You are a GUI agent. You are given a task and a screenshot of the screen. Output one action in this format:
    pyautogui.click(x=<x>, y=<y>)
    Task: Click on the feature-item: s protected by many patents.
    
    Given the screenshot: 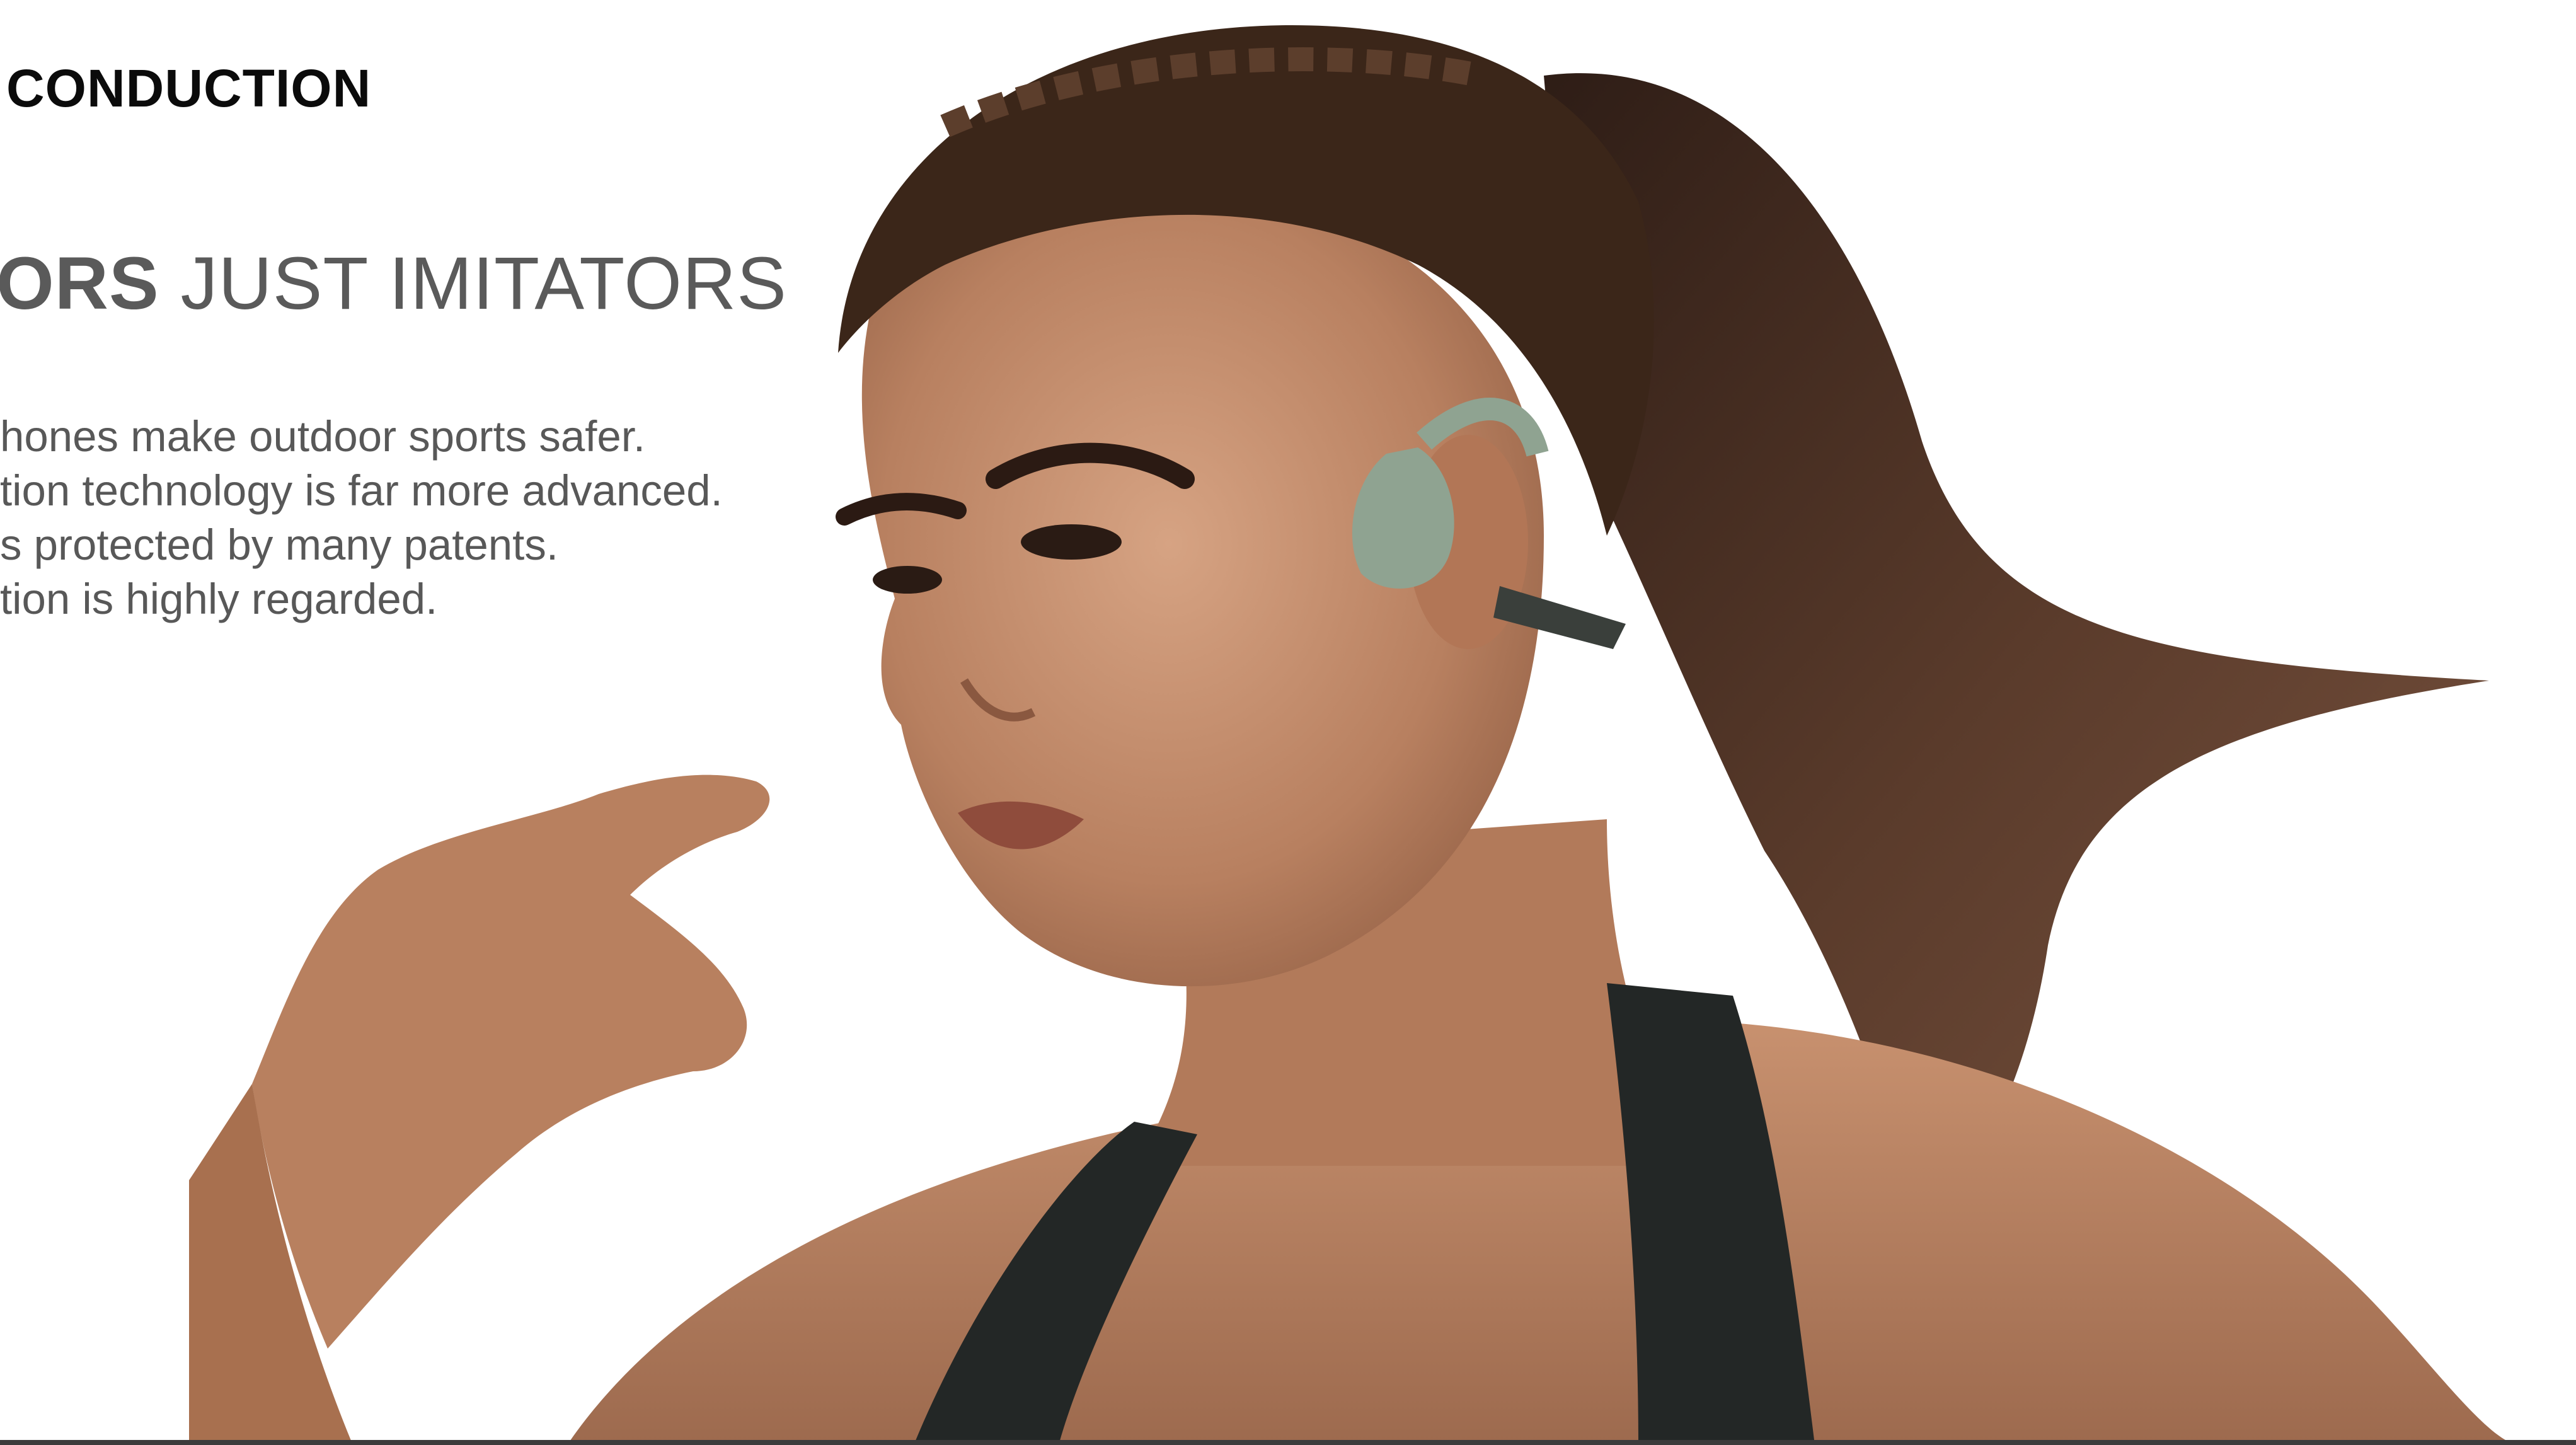 What is the action you would take?
    pyautogui.click(x=279, y=545)
    